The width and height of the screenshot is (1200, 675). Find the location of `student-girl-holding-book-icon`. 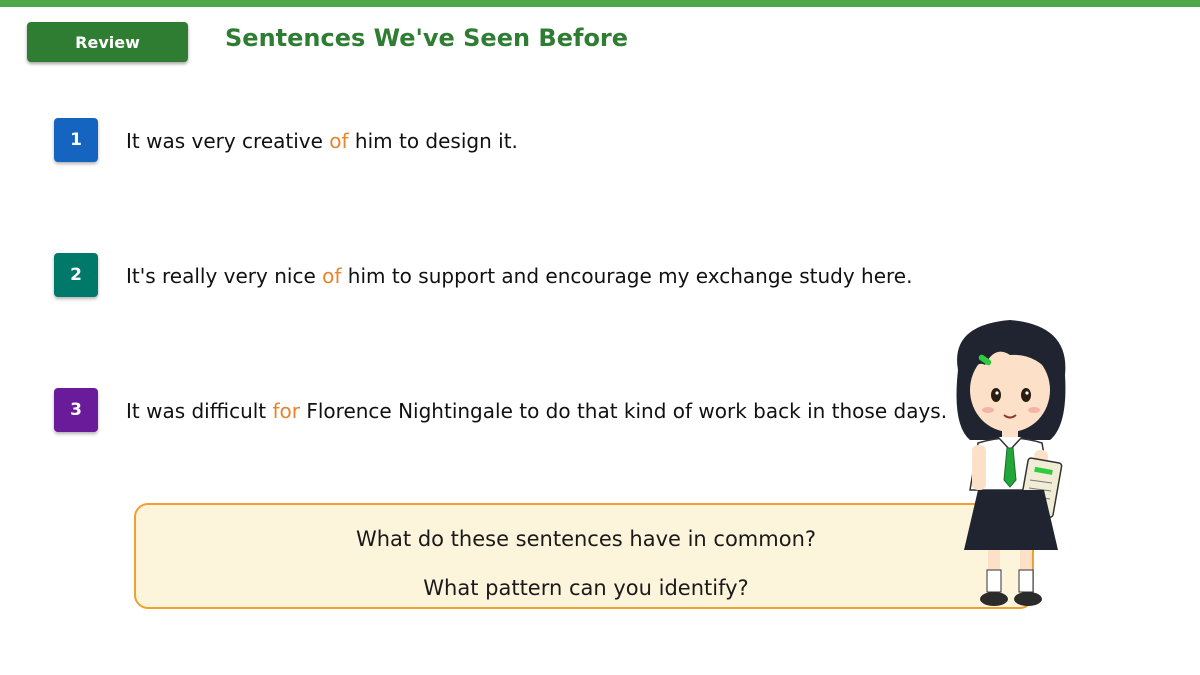

student-girl-holding-book-icon is located at coordinates (1011, 463).